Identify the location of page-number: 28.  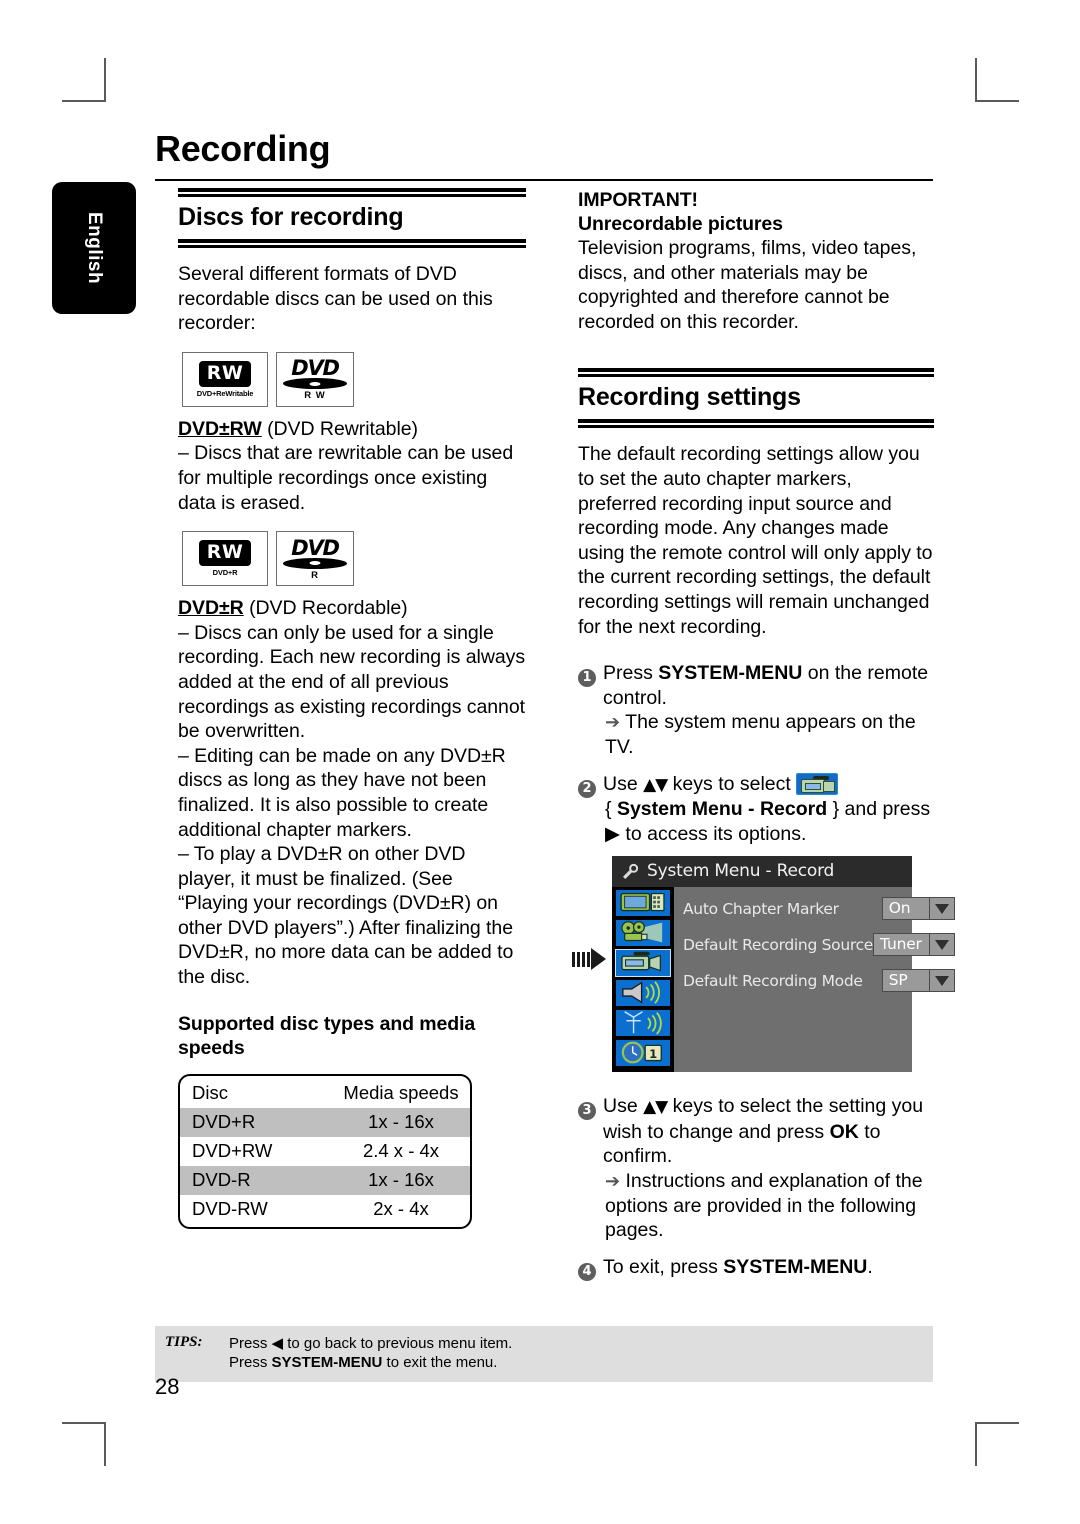
(167, 1386).